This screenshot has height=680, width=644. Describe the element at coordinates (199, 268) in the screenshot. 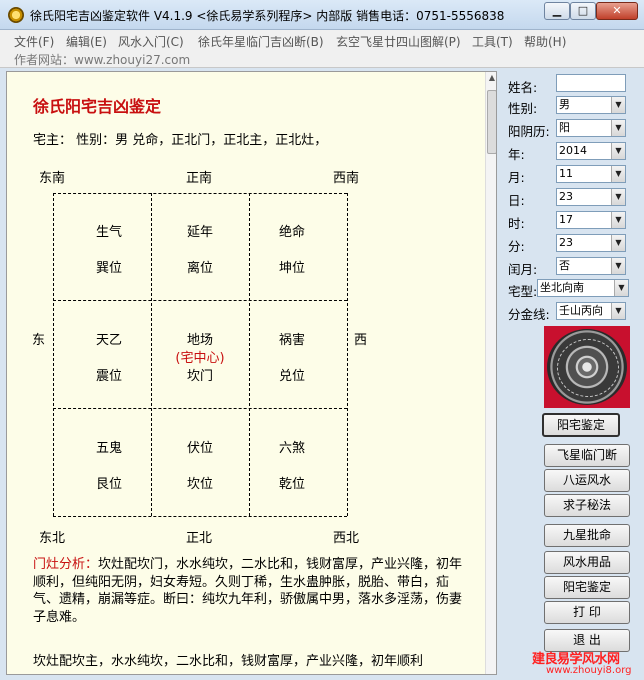

I see `grid-cell-pos: 离位` at that location.